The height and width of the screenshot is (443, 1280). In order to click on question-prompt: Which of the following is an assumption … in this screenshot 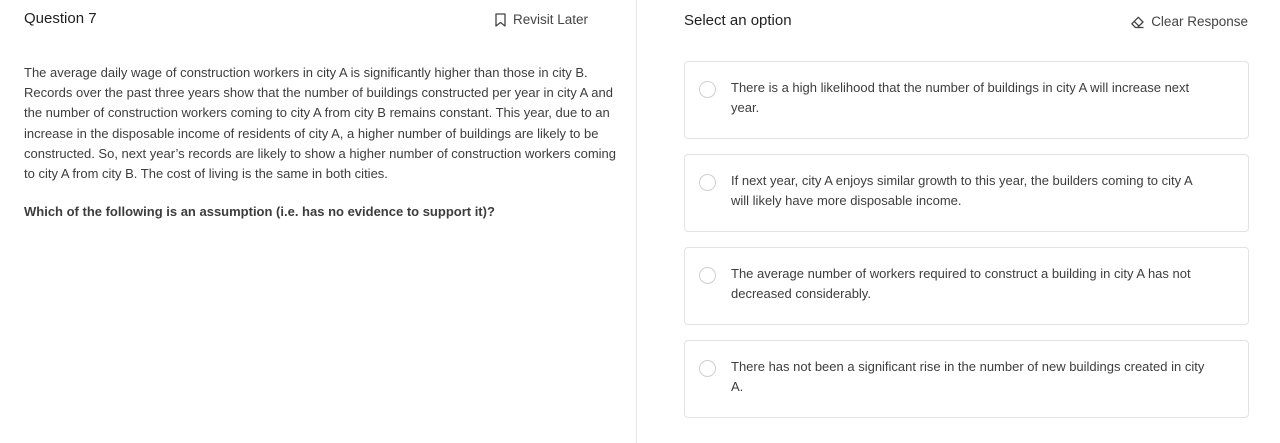, I will do `click(259, 211)`.